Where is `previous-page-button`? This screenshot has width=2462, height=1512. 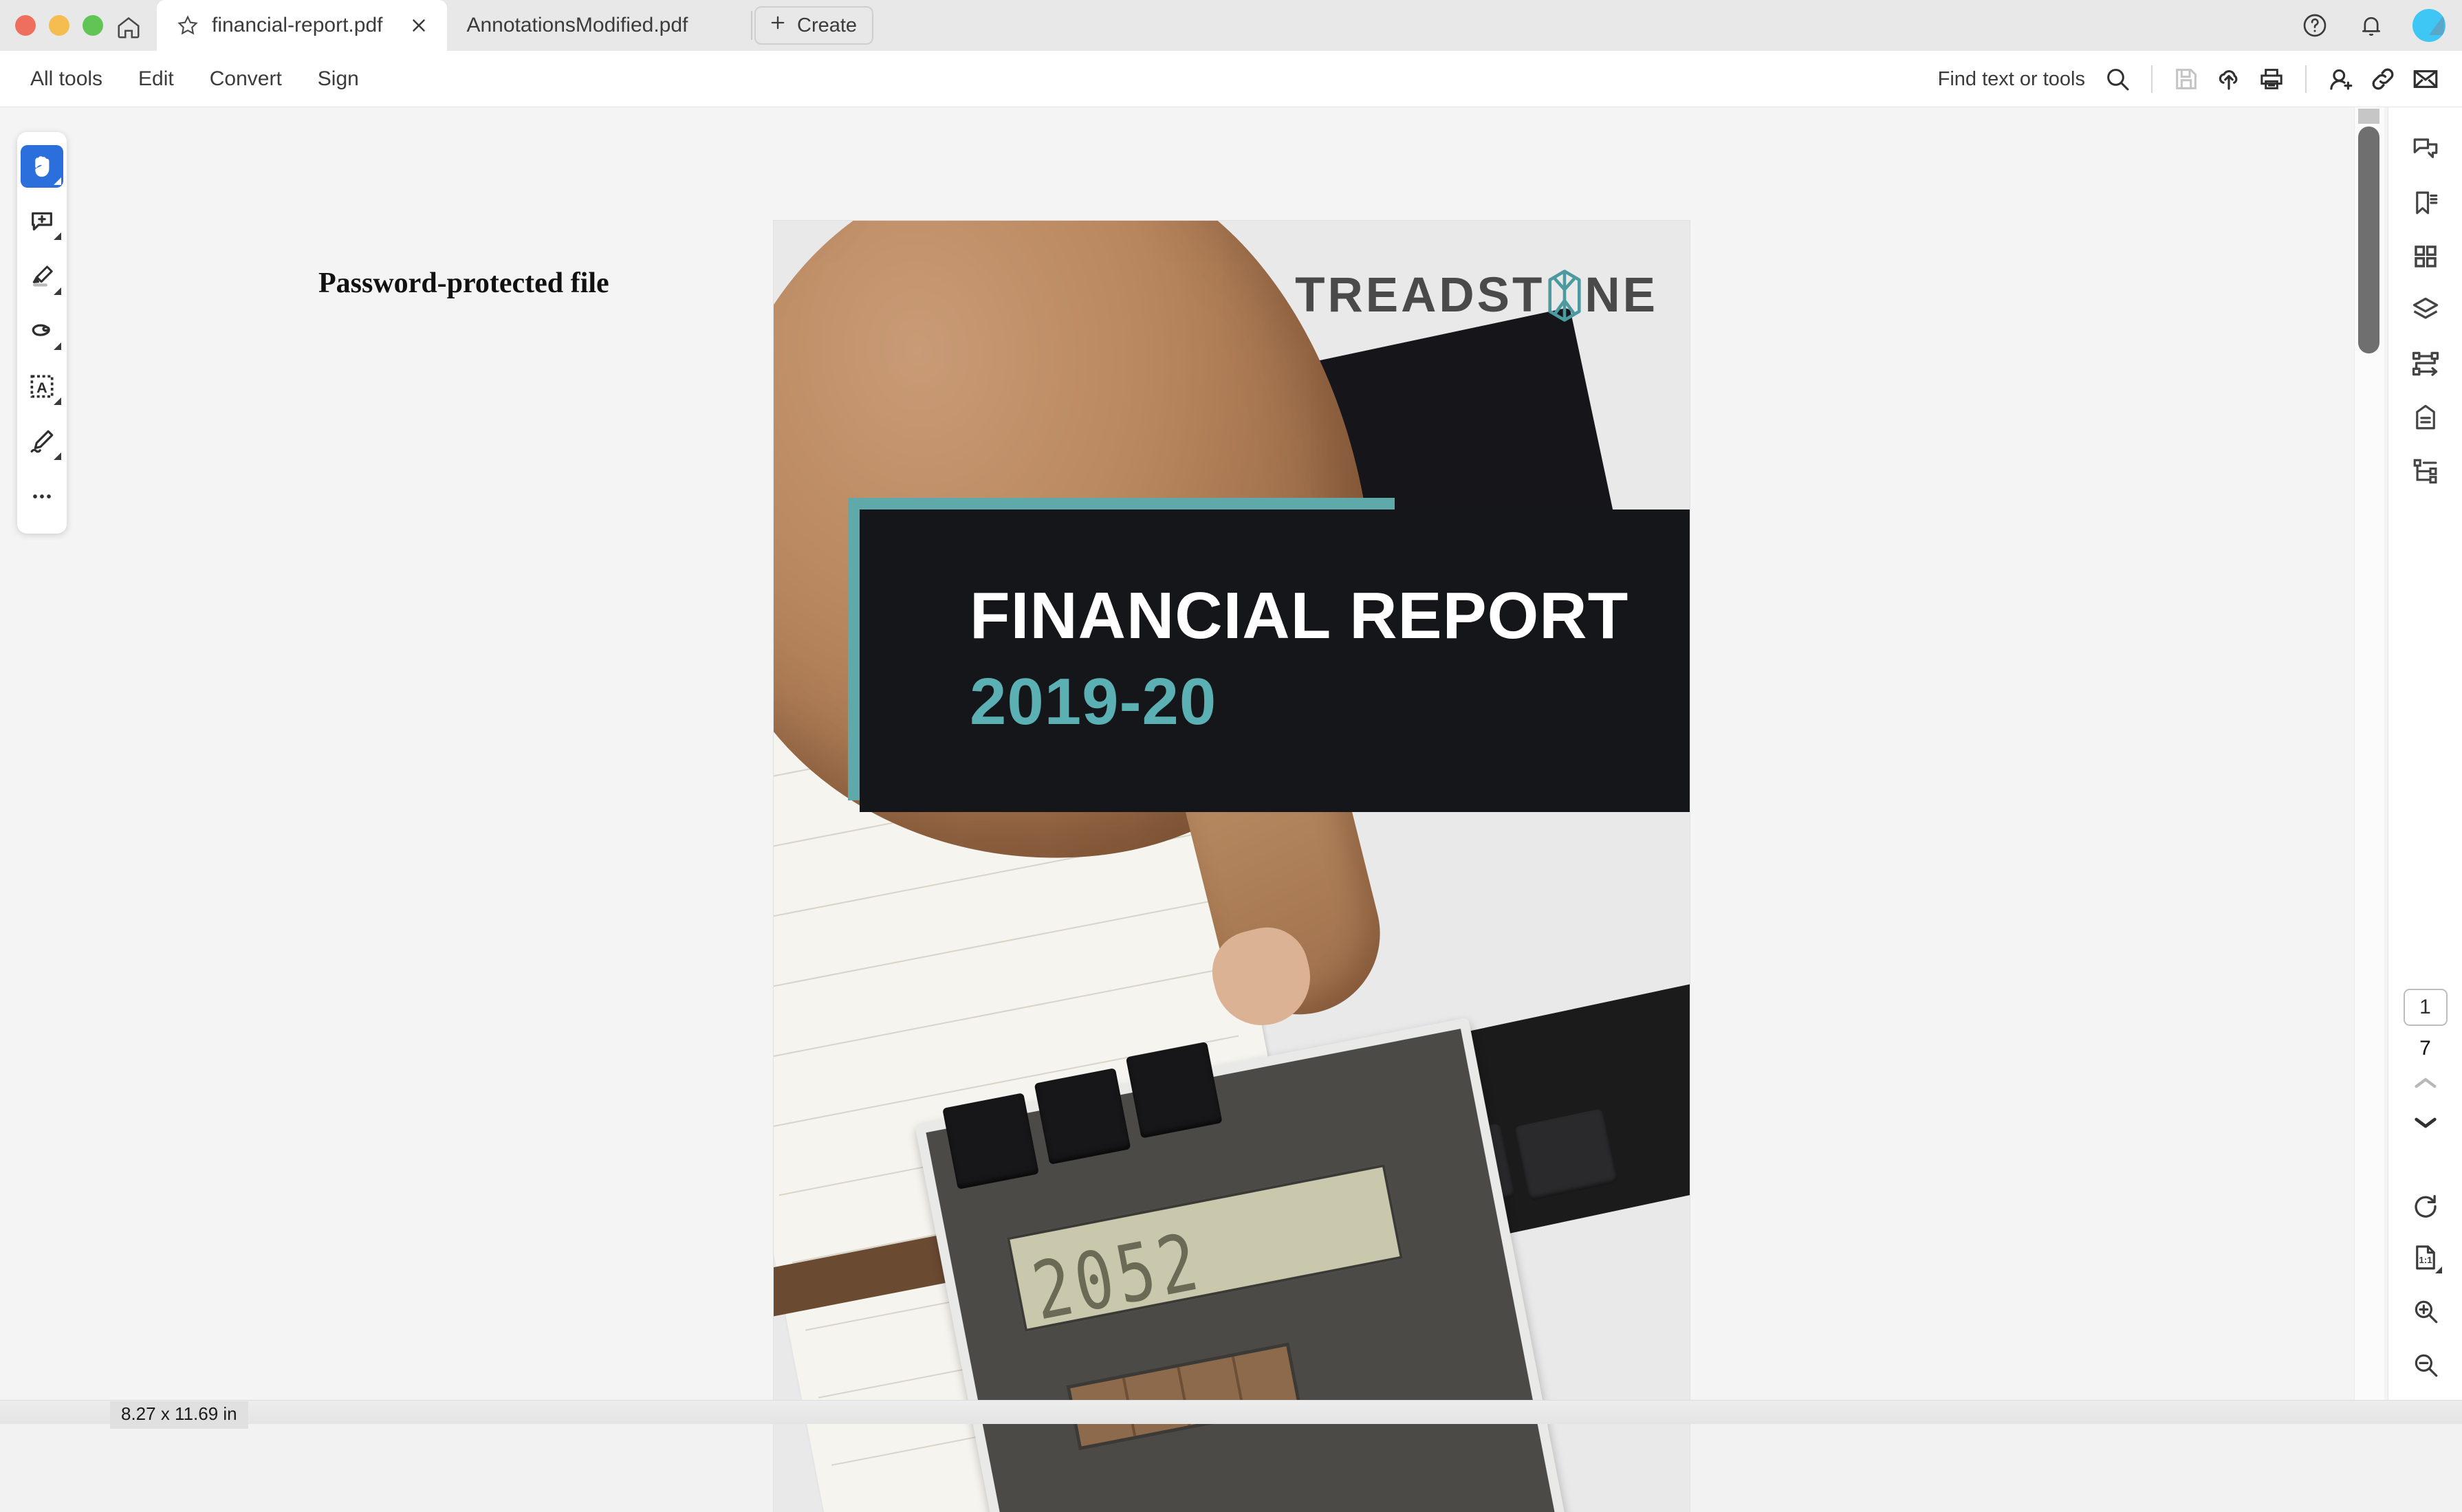 previous-page-button is located at coordinates (2425, 1083).